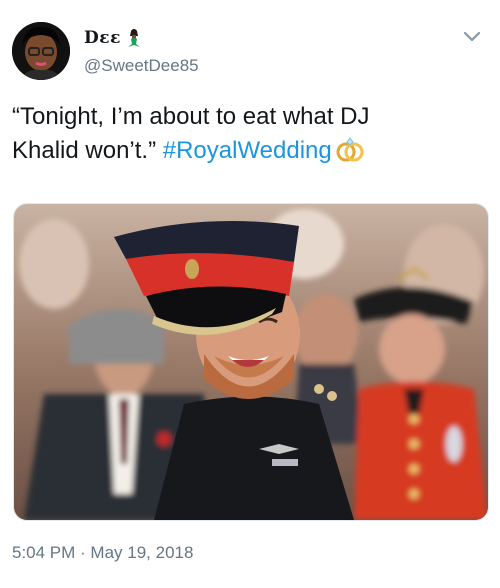  I want to click on mermaid-emoji-icon, so click(133, 38).